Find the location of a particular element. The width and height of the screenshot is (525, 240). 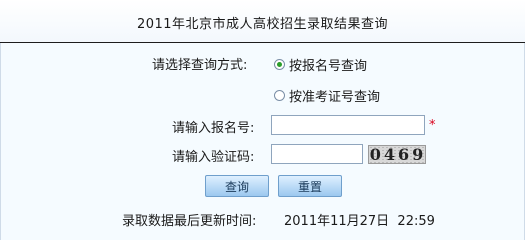

query-method-row: 请选择查询方式: is located at coordinates (200, 63).